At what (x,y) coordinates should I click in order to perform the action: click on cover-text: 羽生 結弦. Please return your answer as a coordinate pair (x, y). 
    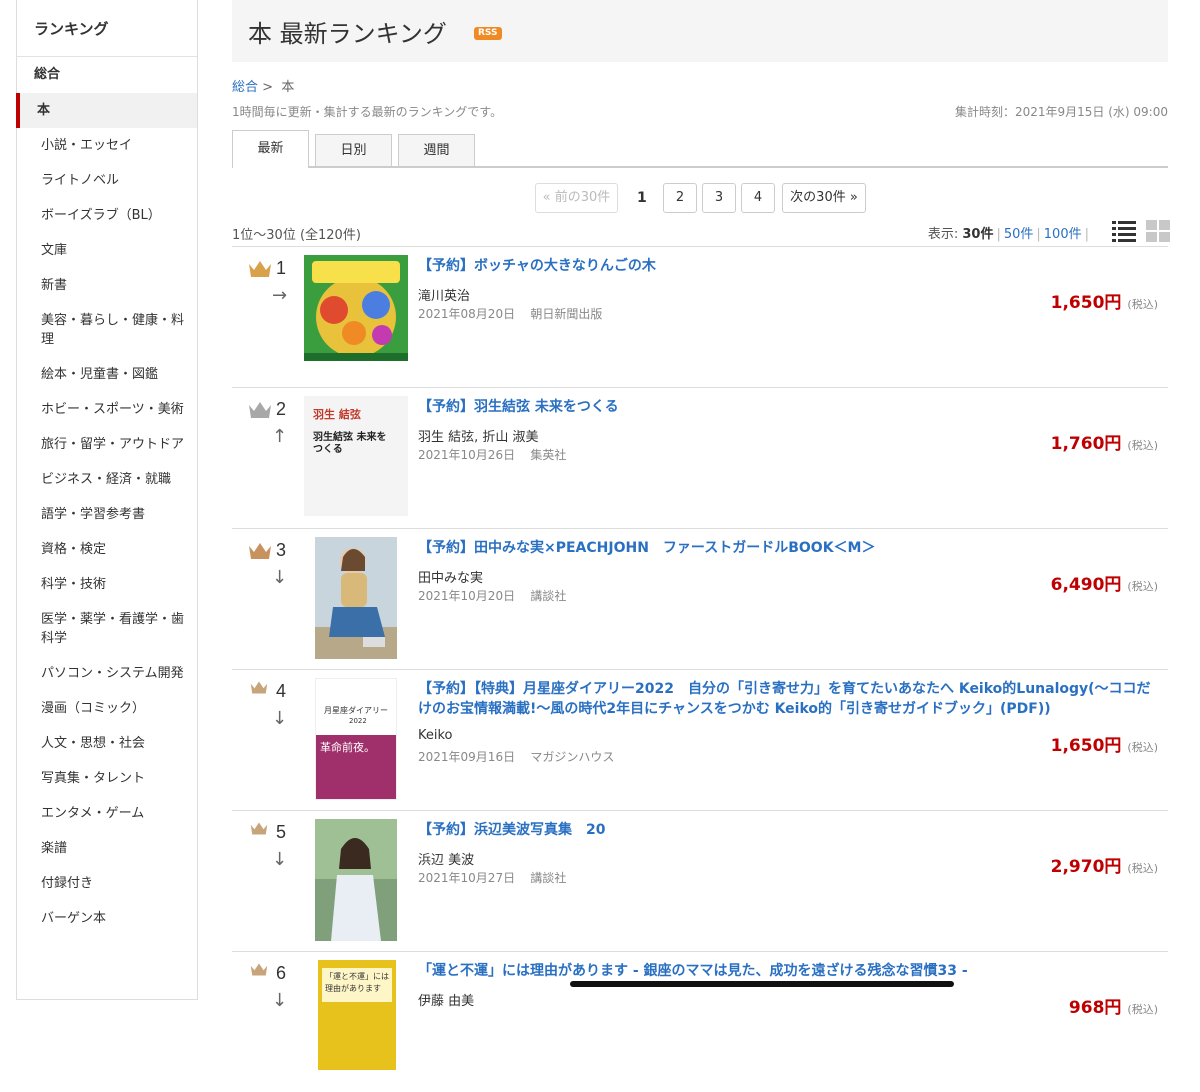
    Looking at the image, I should click on (337, 414).